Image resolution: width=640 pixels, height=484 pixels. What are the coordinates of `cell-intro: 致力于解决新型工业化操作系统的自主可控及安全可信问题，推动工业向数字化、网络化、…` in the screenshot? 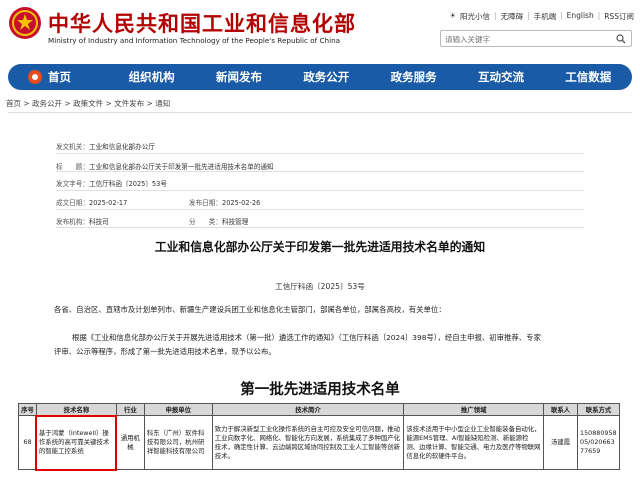 It's located at (308, 442).